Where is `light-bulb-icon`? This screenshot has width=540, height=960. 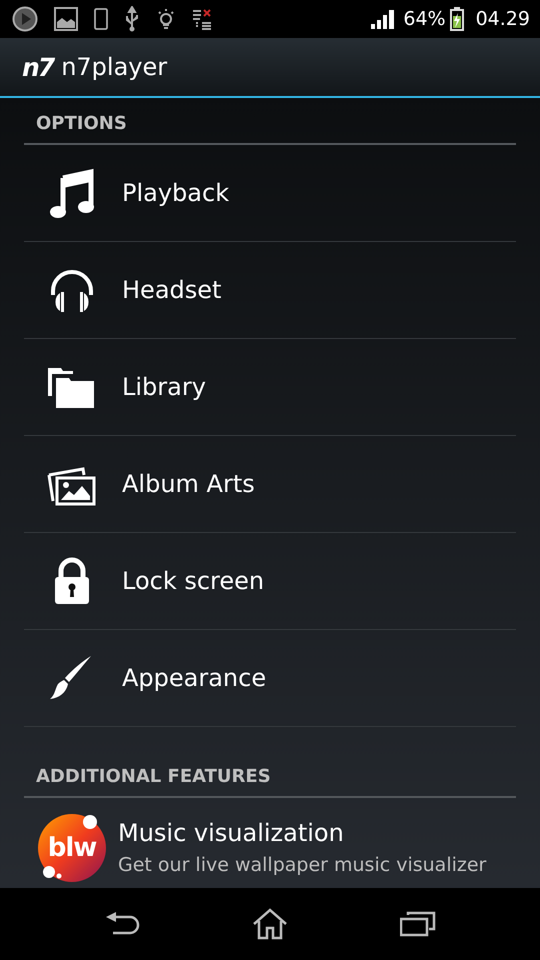
light-bulb-icon is located at coordinates (166, 19).